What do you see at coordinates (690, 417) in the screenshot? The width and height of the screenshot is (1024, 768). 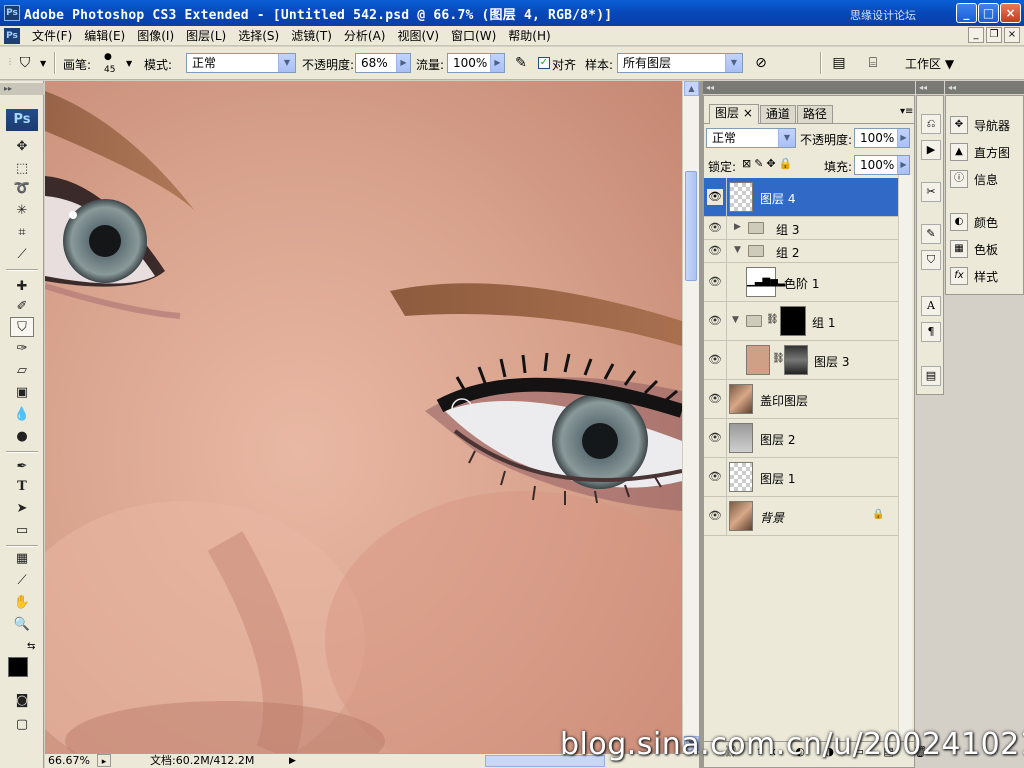 I see `canvas-vertical-scrollbar: ▲ ▼` at bounding box center [690, 417].